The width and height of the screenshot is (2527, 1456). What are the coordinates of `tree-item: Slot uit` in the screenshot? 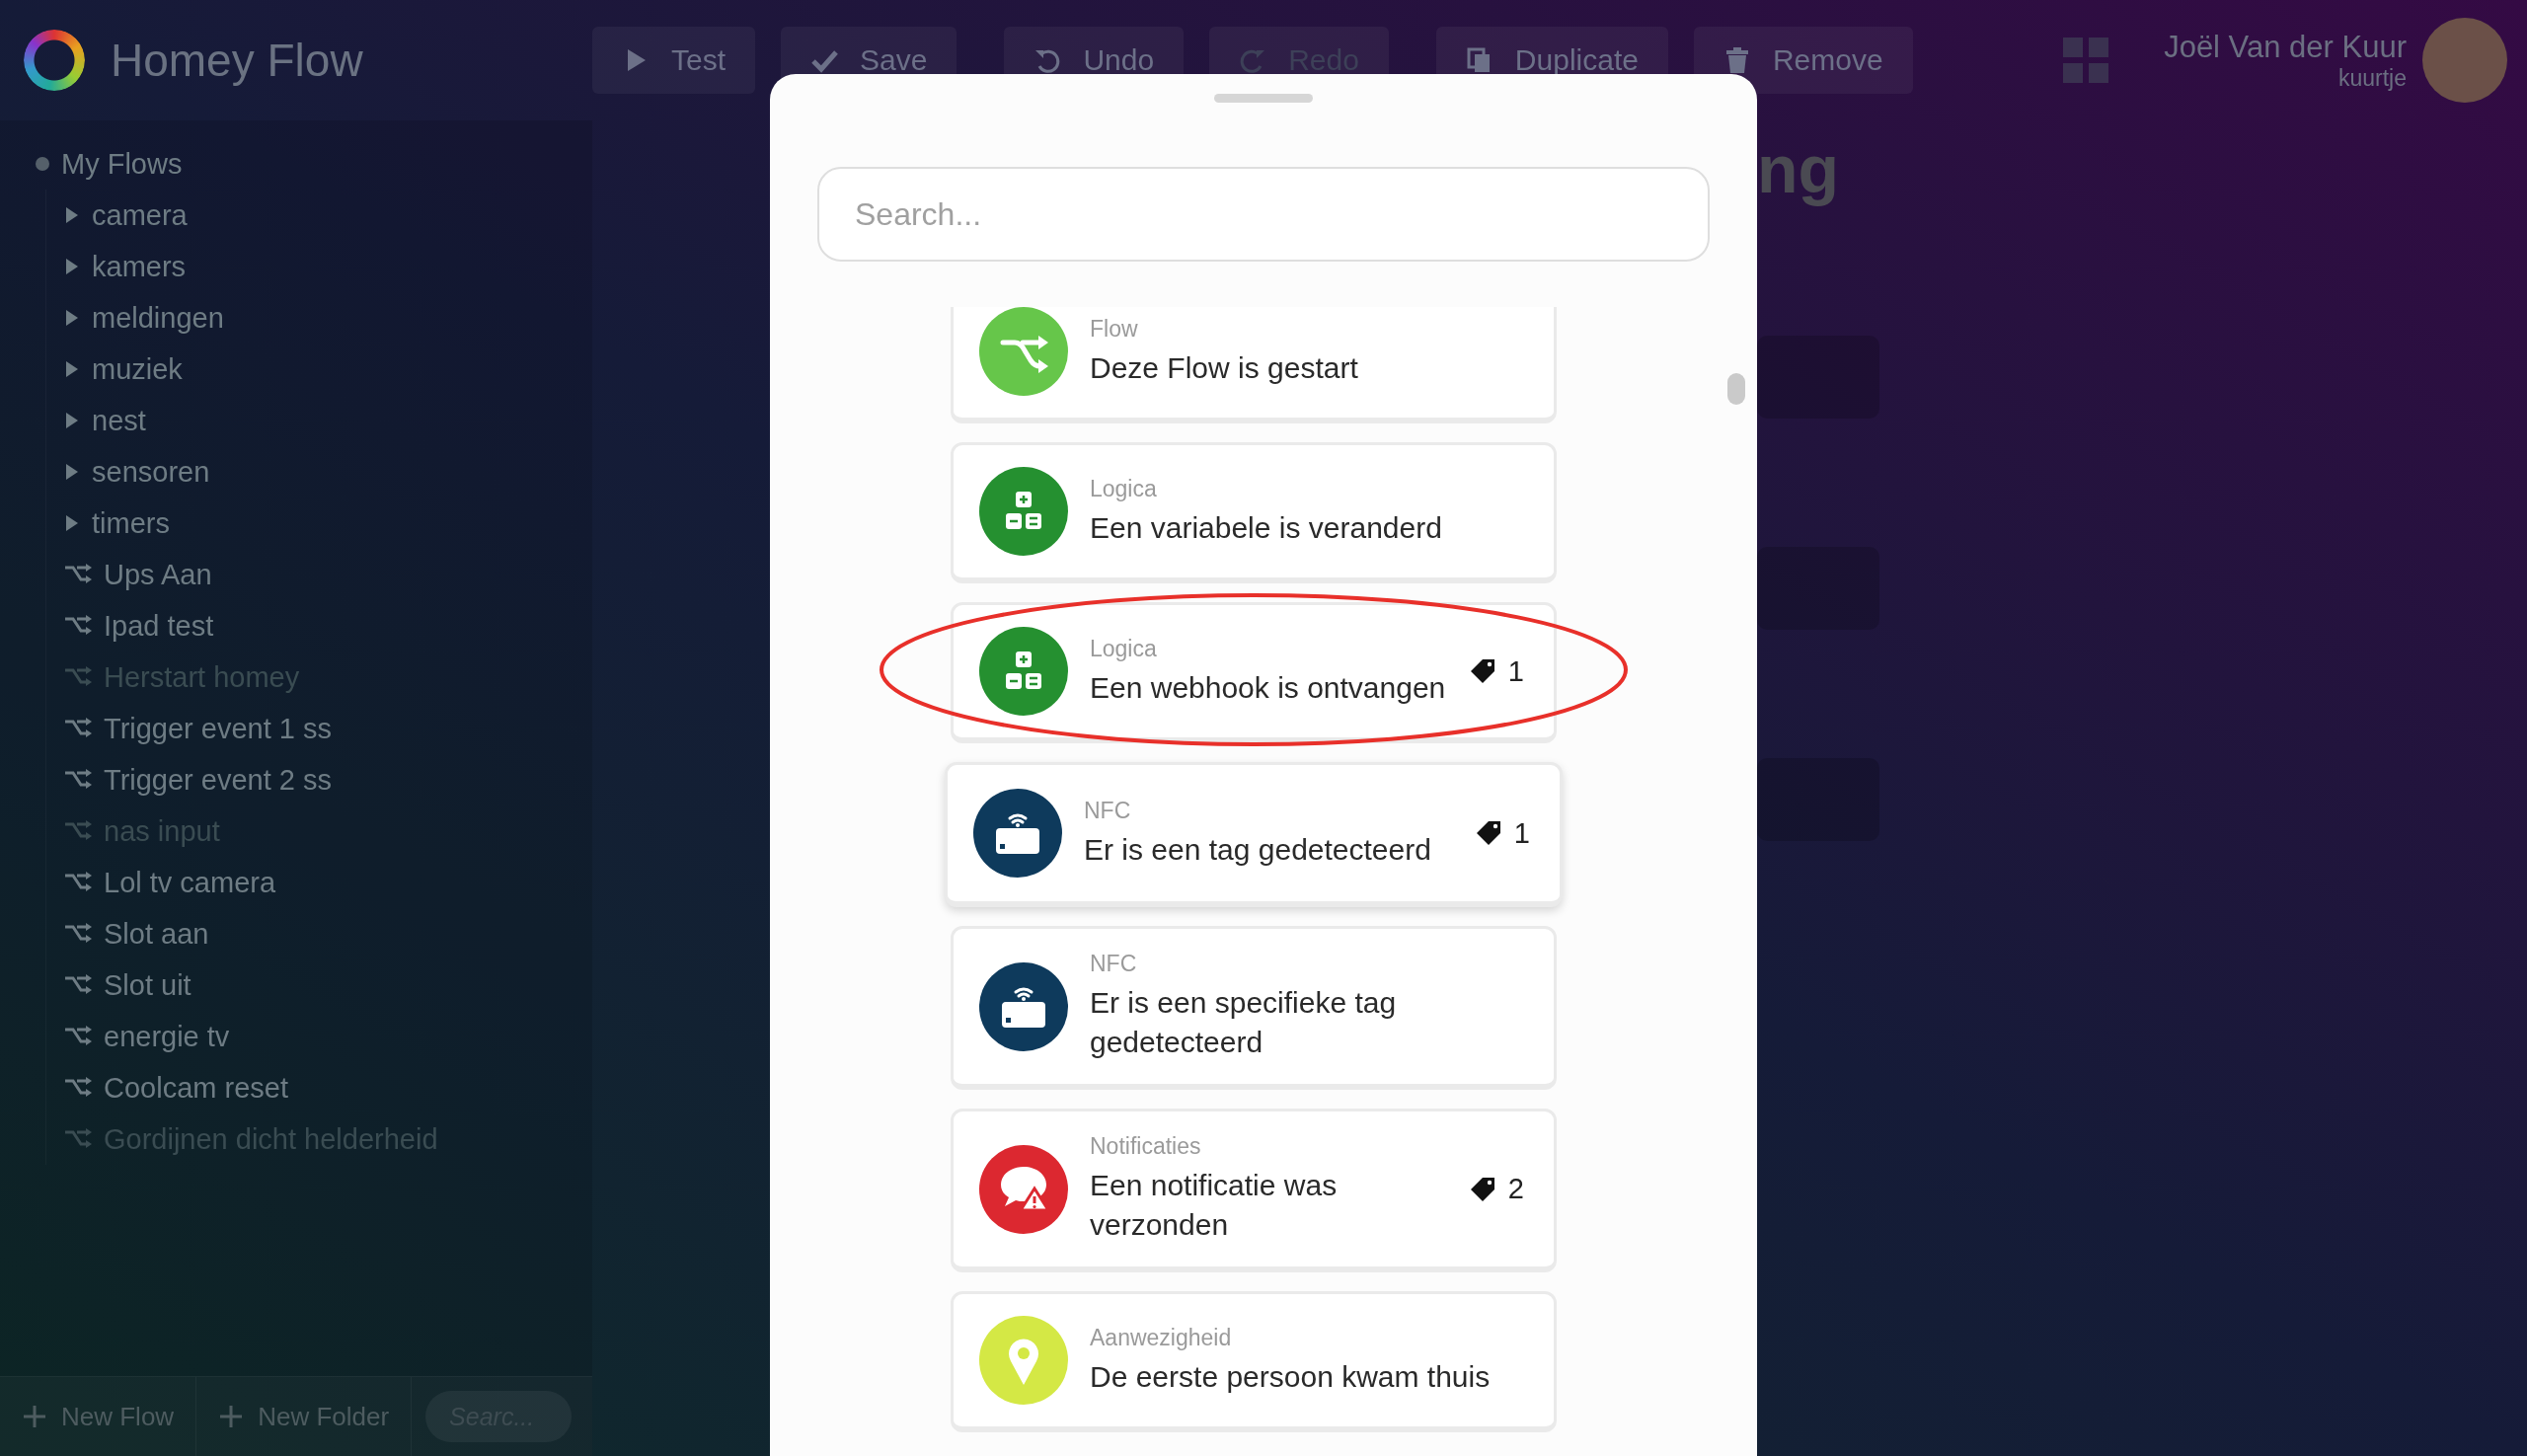 It's located at (147, 985).